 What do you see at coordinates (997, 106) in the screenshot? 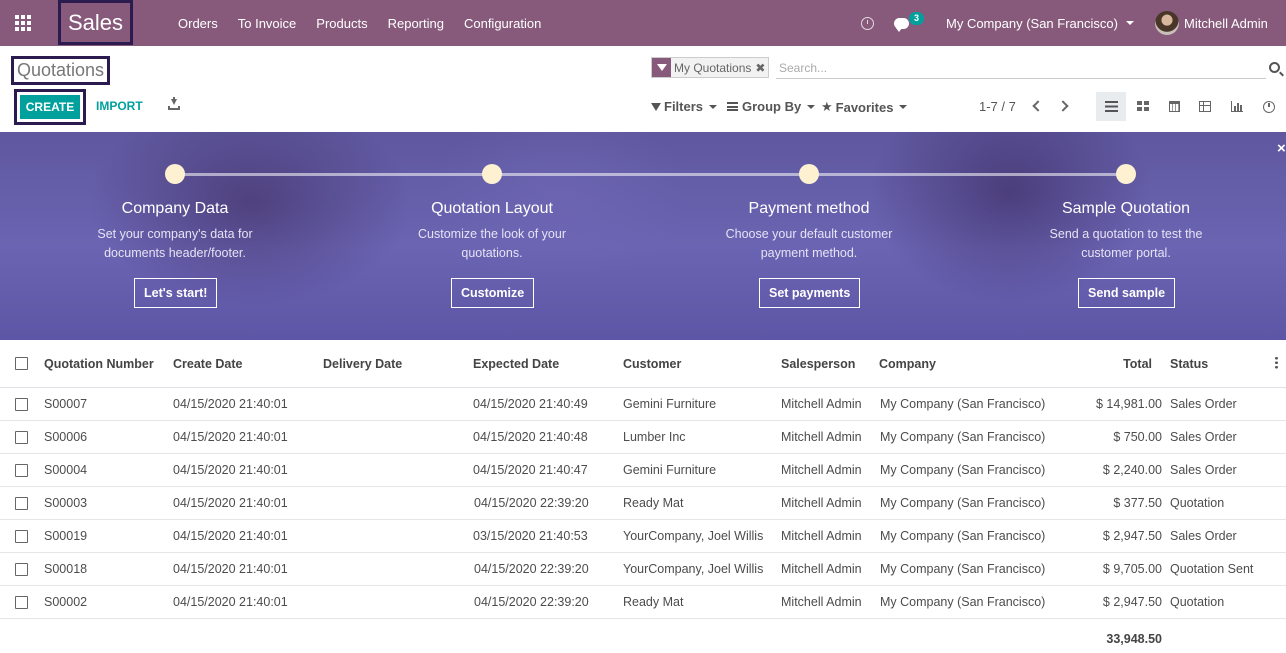
I see `pager-value: 1-7 / 7` at bounding box center [997, 106].